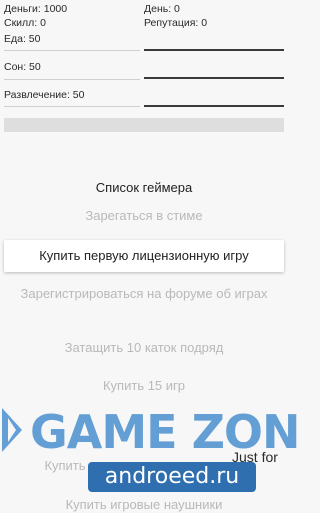 The height and width of the screenshot is (513, 320). I want to click on task-register-forum: Зарегистрироваться на форуме об играх, so click(144, 294).